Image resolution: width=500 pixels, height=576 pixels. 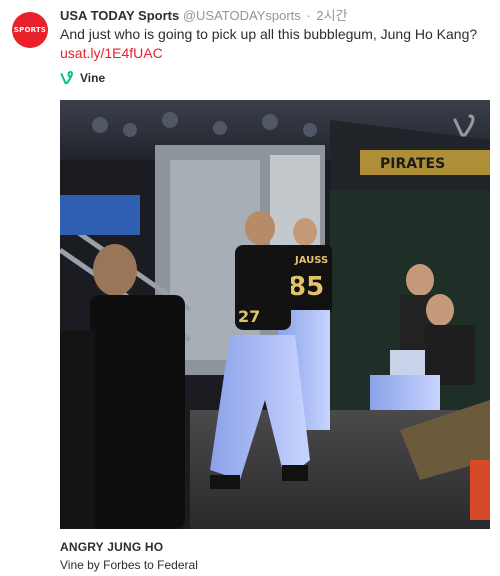 I want to click on tweet-link: usat.ly/1E4fUAC, so click(x=111, y=53).